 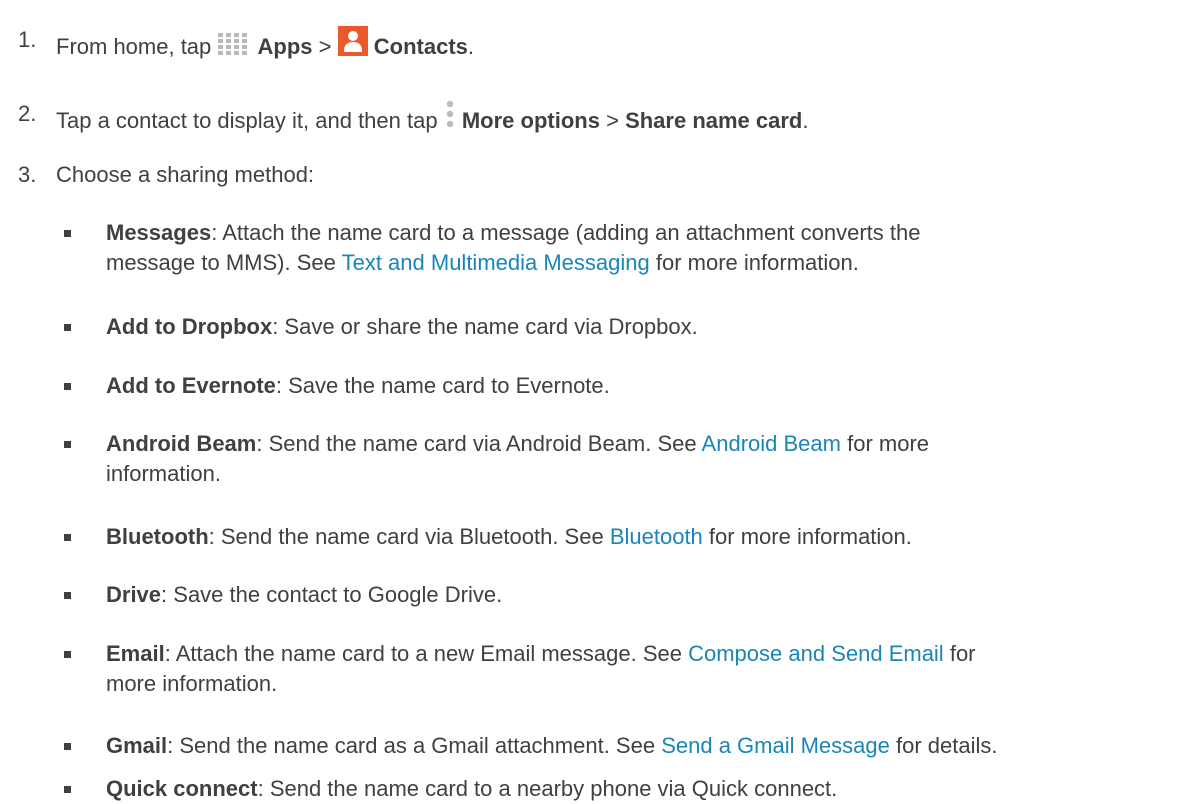 I want to click on method-desc: : Send the name card via Bluetooth. See, so click(x=406, y=536).